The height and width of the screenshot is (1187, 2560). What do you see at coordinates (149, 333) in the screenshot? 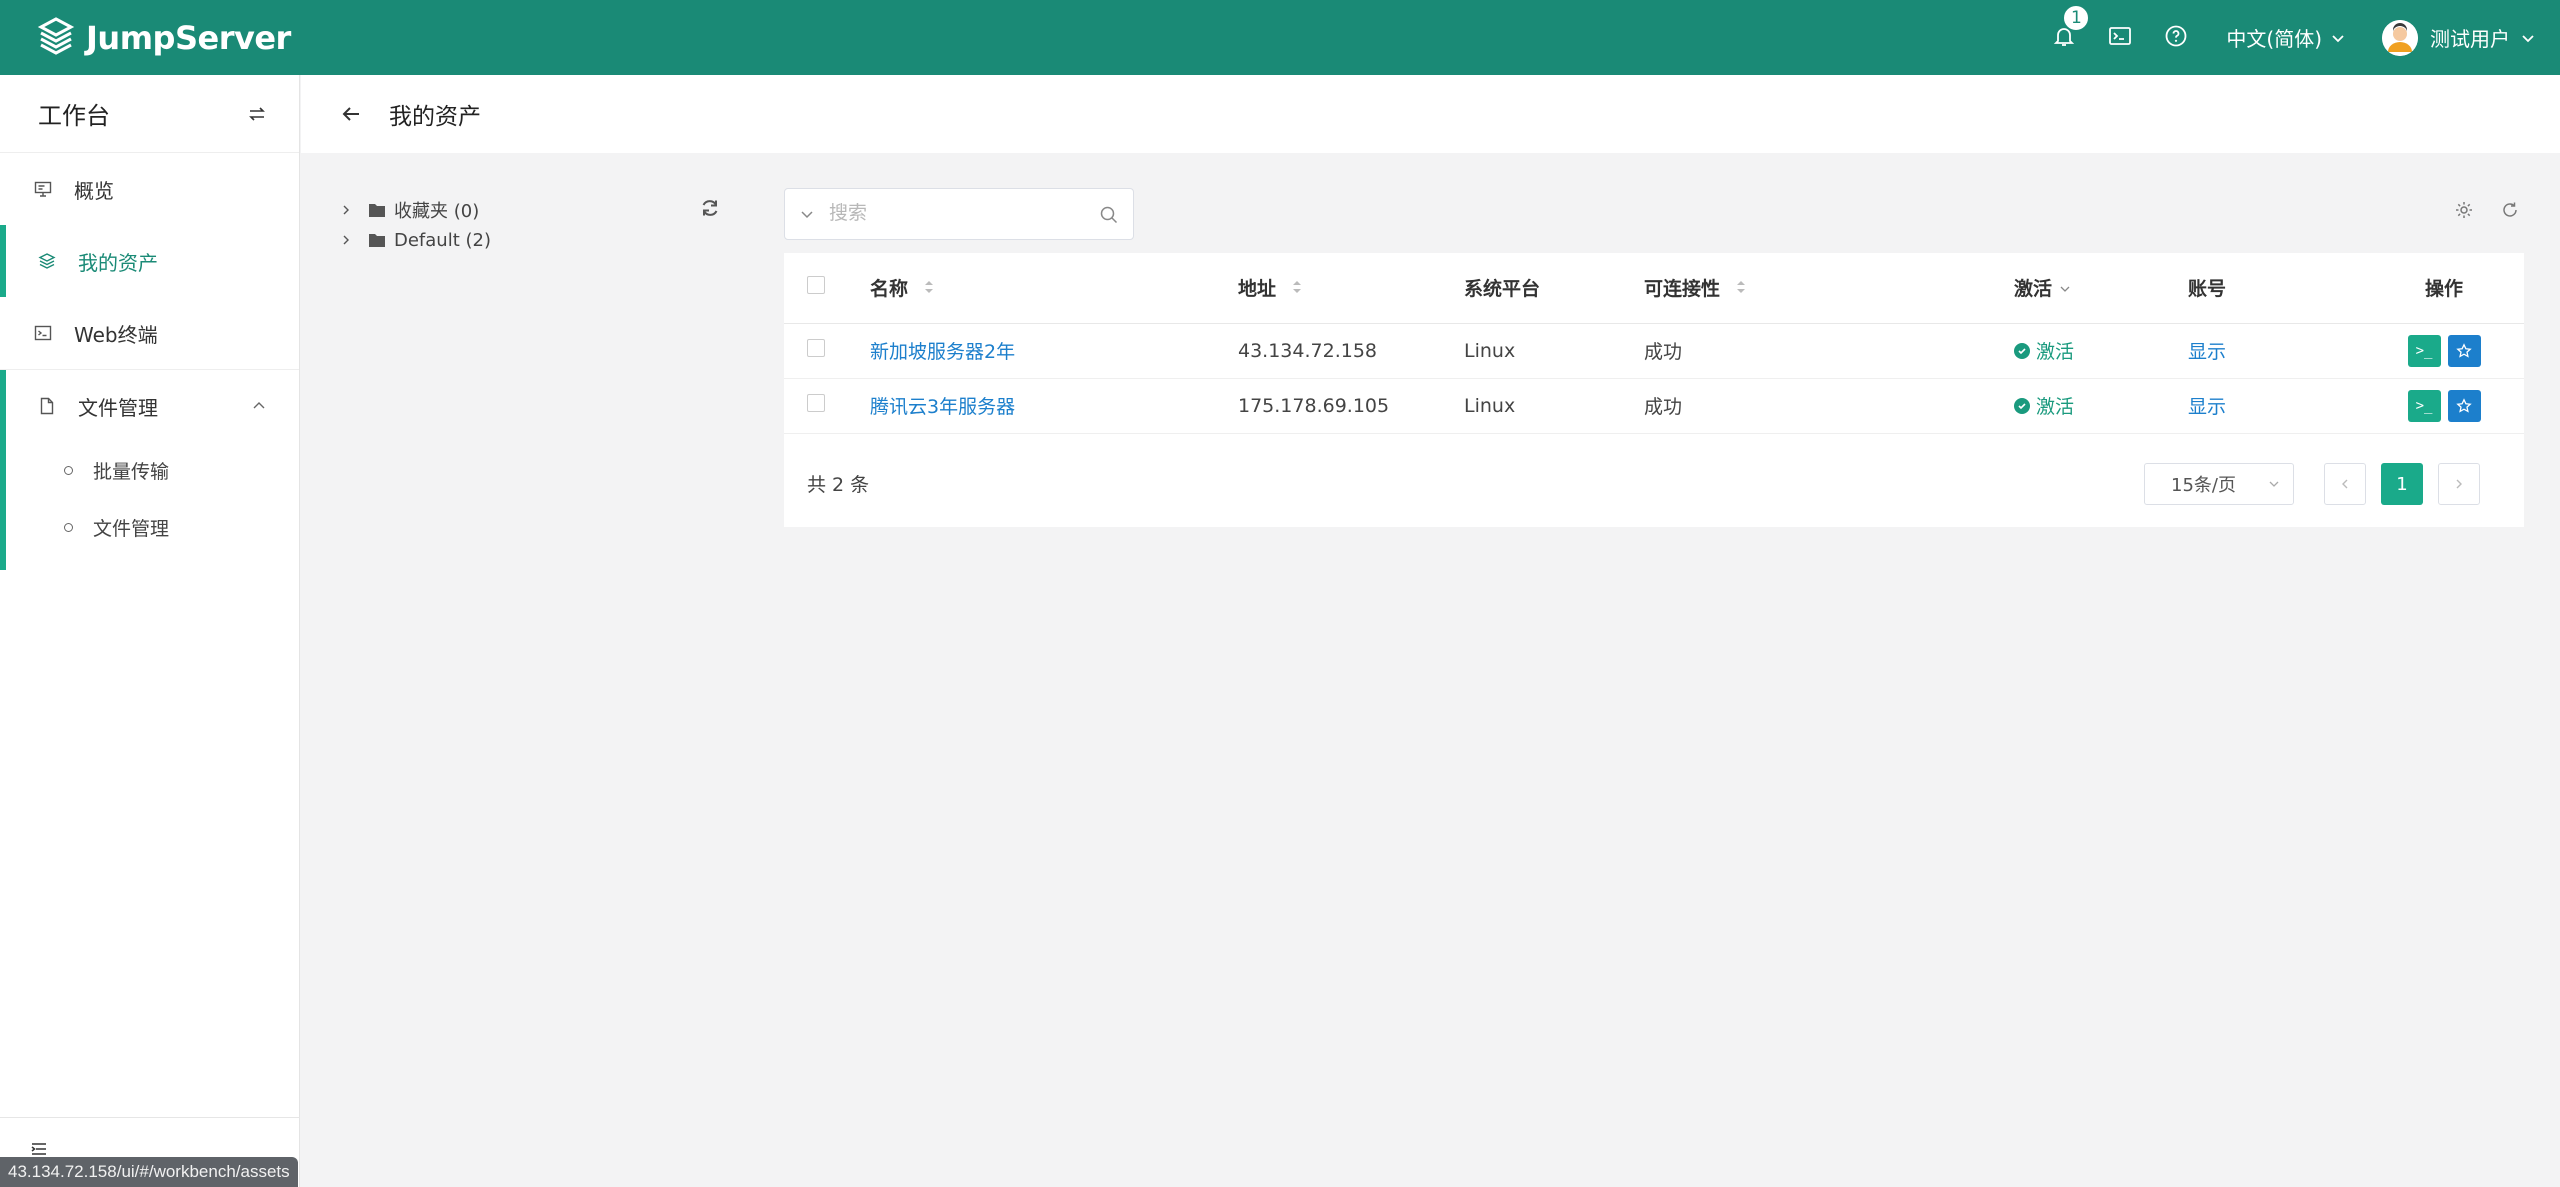
I see `sidebar-item-web-terminal: Web终端` at bounding box center [149, 333].